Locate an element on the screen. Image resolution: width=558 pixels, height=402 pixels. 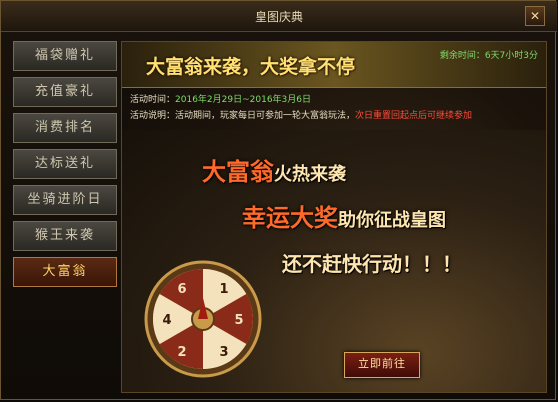
event-banner: 大富翁来袭，大奖拿不停 剩余时间：6天7小时3分 is located at coordinates (334, 65).